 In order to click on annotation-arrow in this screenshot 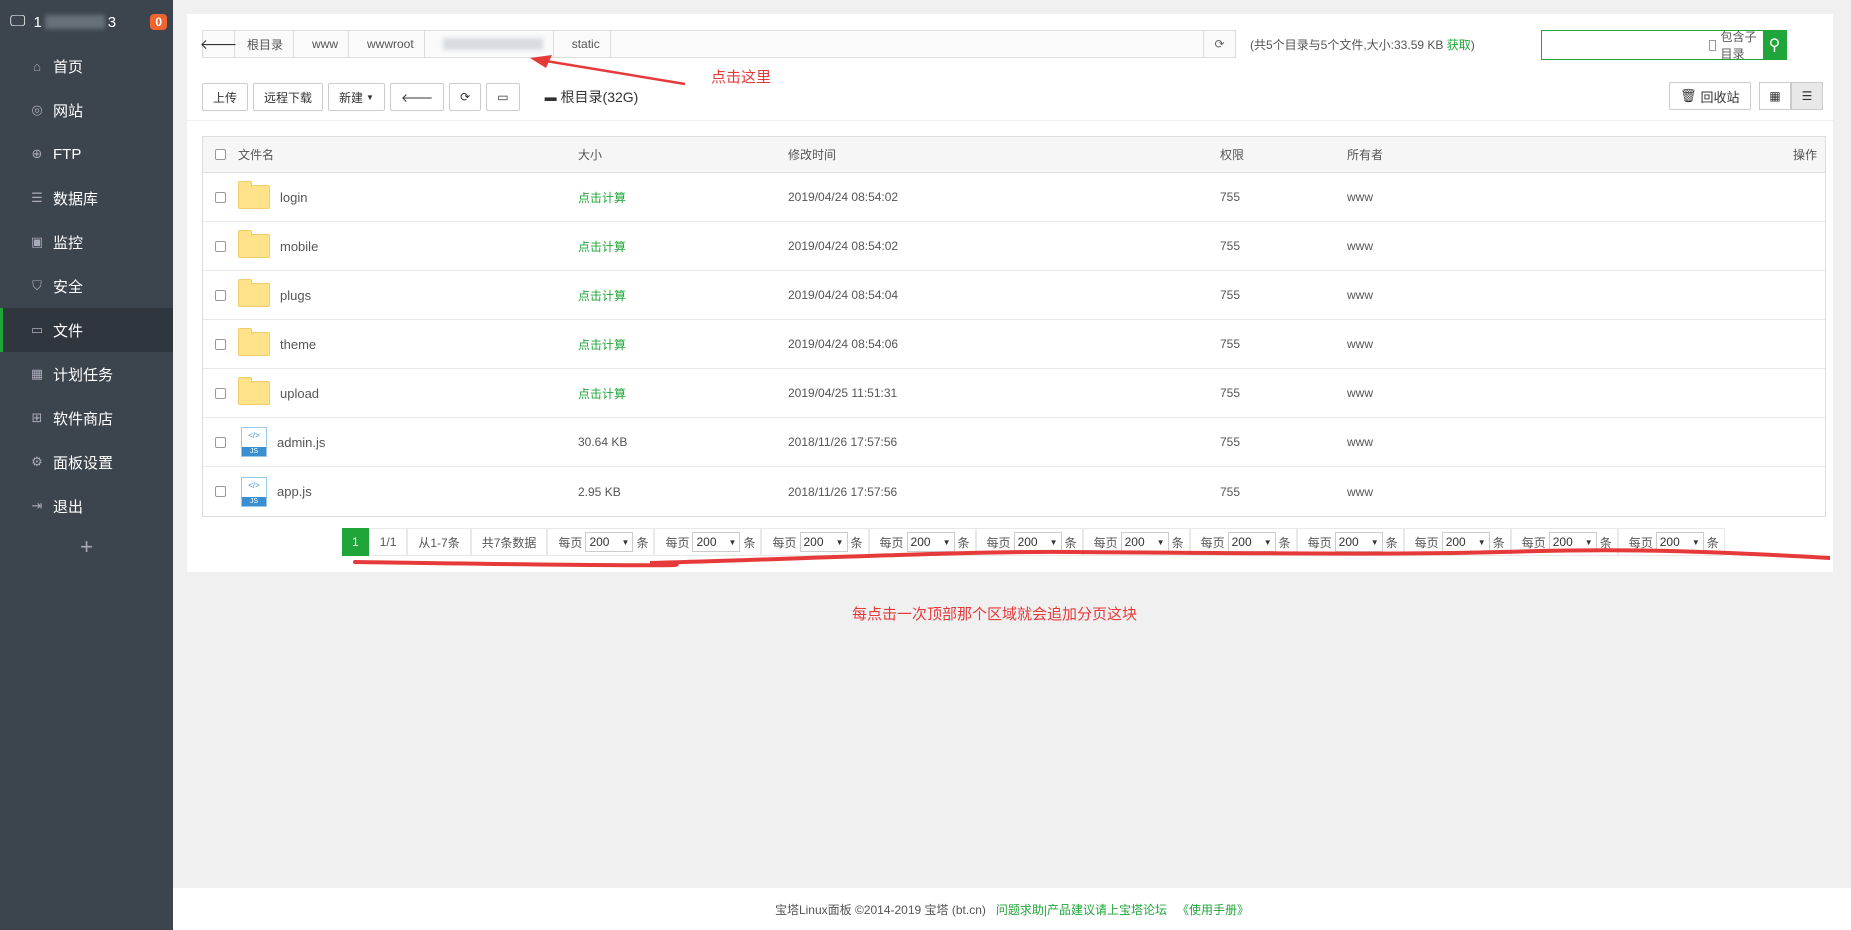, I will do `click(608, 70)`.